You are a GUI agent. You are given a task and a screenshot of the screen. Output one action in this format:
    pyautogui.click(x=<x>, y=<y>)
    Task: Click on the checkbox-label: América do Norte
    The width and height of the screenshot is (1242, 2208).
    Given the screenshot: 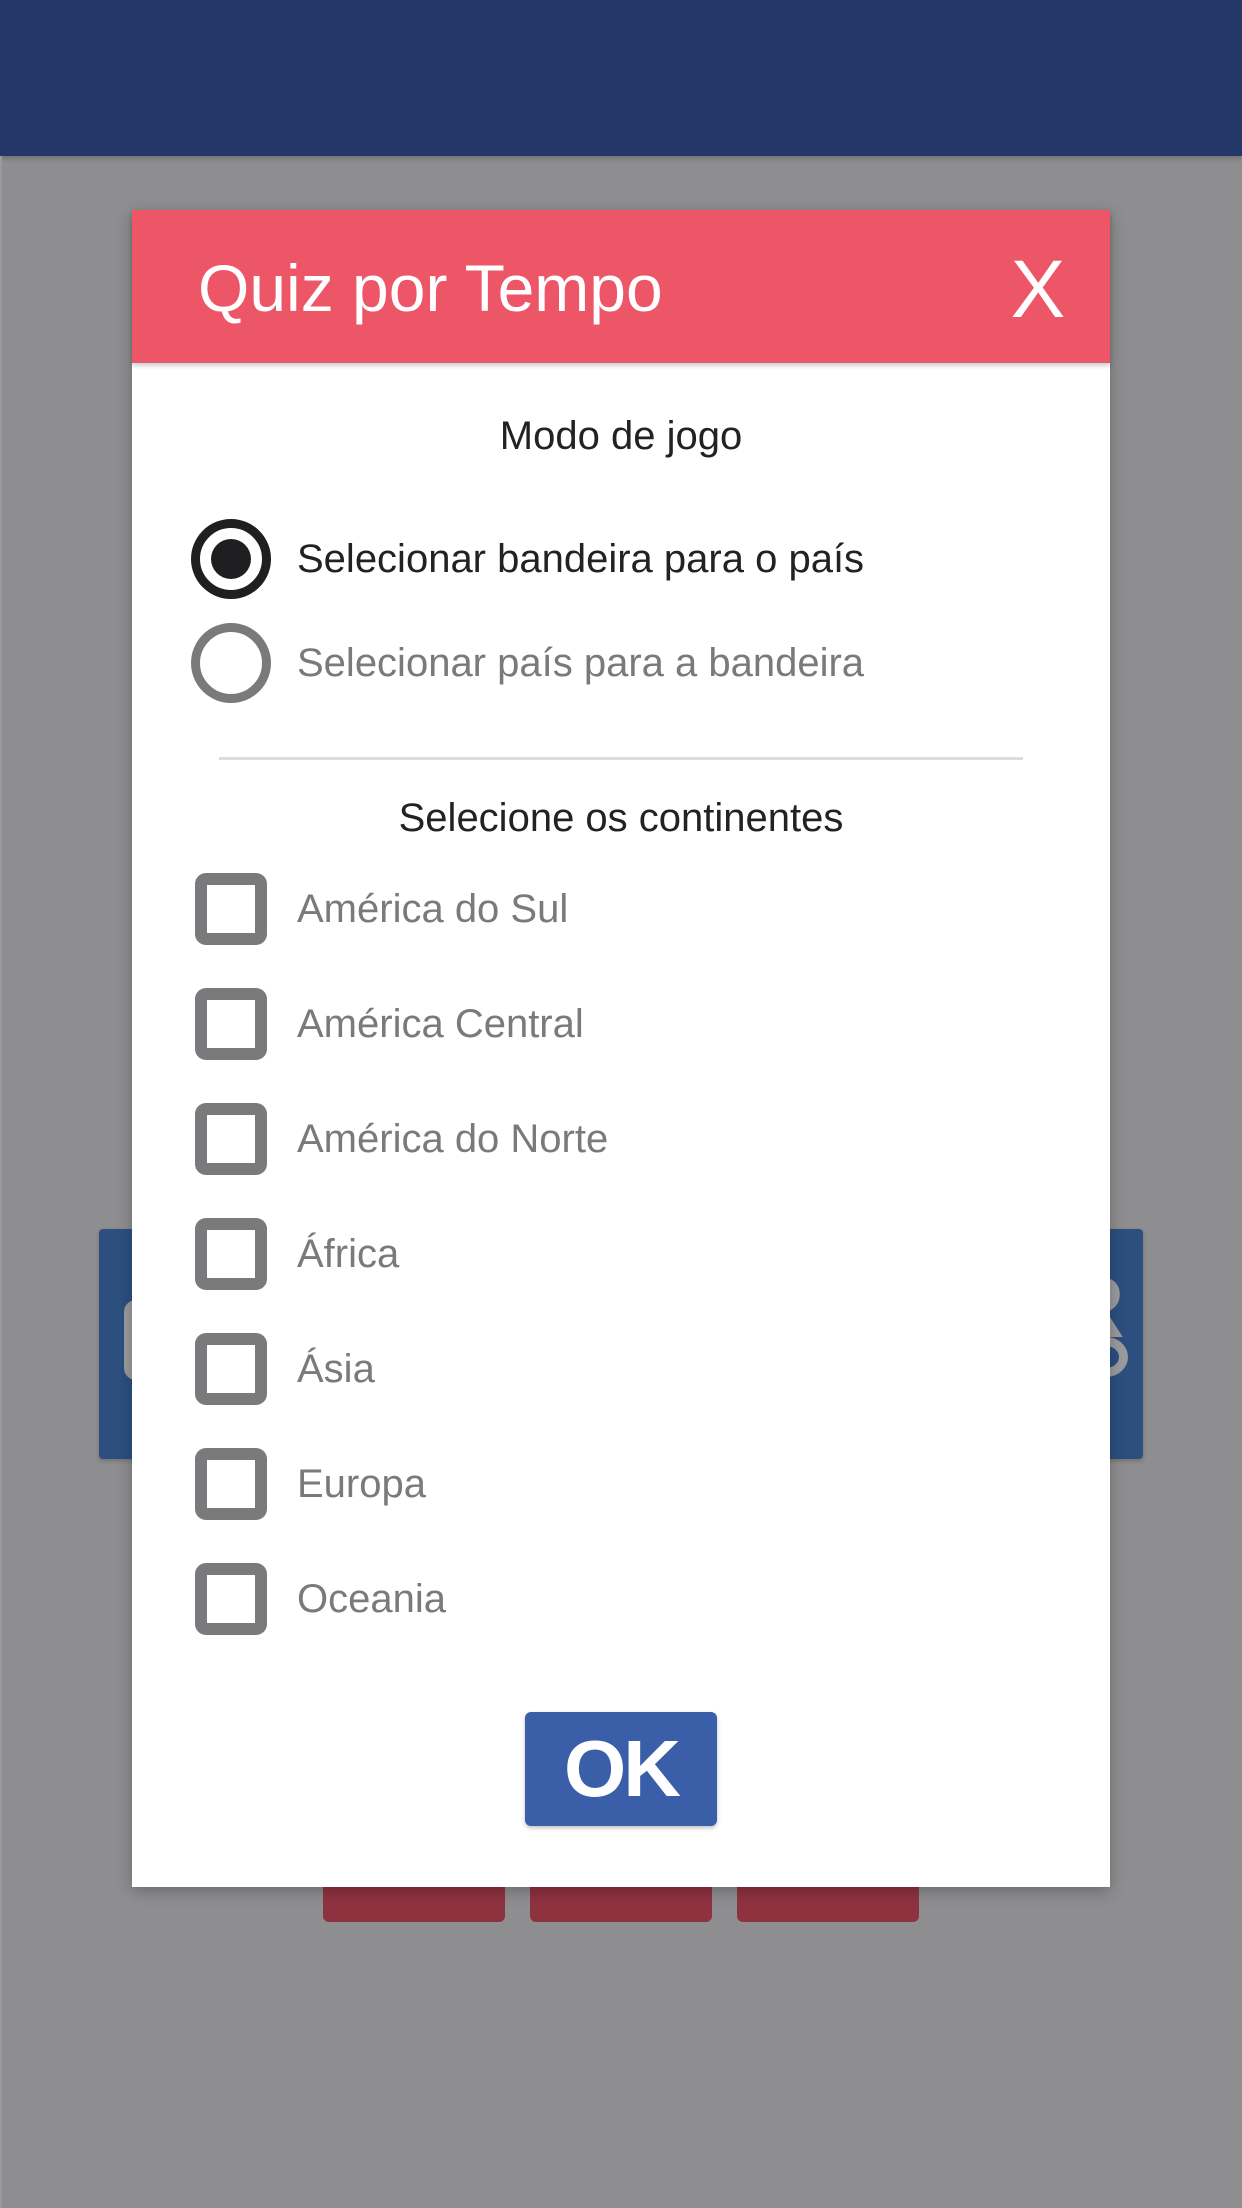 What is the action you would take?
    pyautogui.click(x=453, y=1139)
    